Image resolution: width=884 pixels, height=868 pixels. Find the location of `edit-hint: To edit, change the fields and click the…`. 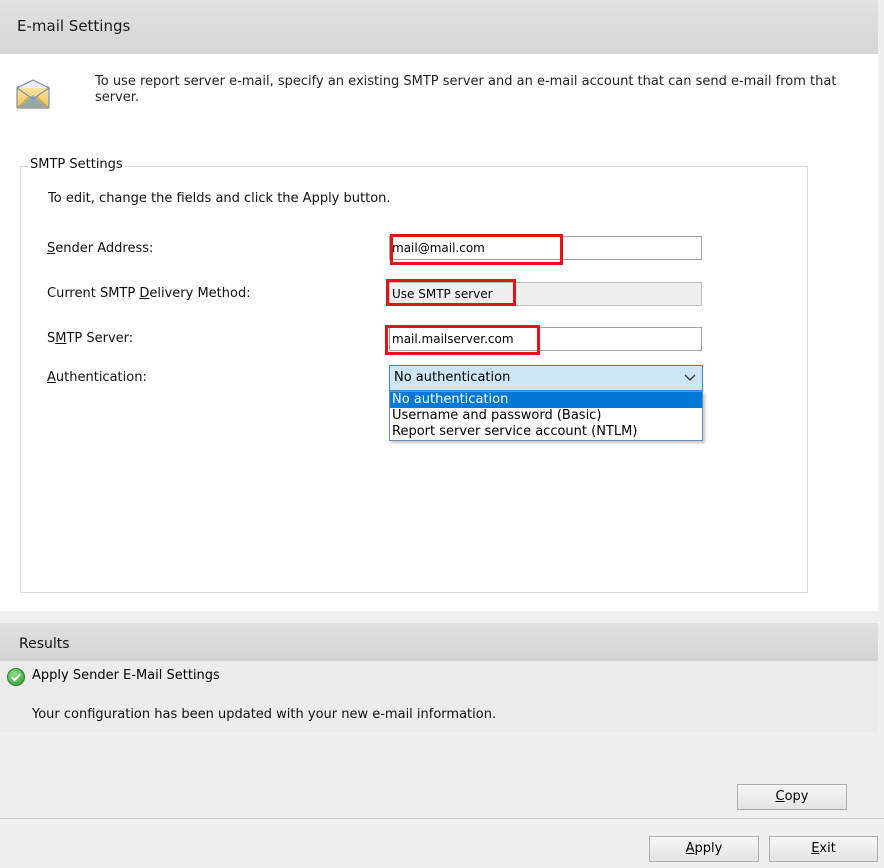

edit-hint: To edit, change the fields and click the… is located at coordinates (219, 198).